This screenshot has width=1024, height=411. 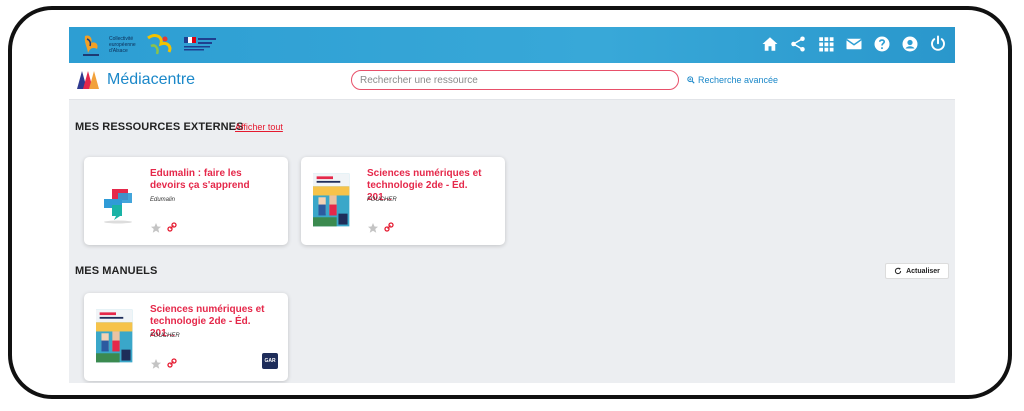 What do you see at coordinates (270, 361) in the screenshot?
I see `gar-badge: GAR` at bounding box center [270, 361].